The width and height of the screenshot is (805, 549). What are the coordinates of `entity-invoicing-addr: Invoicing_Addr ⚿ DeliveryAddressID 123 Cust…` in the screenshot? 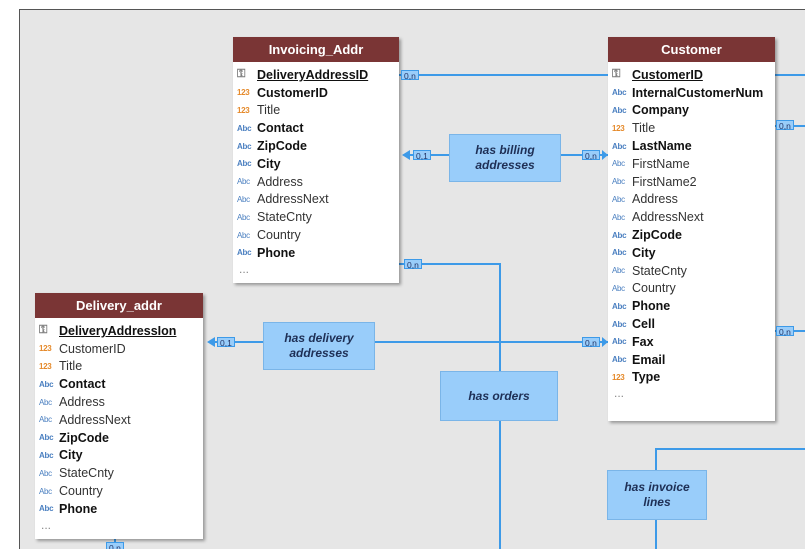 It's located at (316, 160).